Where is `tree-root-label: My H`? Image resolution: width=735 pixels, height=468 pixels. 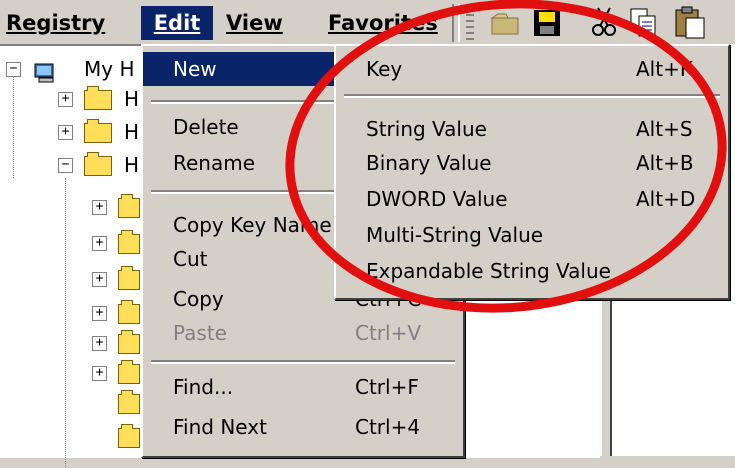
tree-root-label: My H is located at coordinates (109, 69).